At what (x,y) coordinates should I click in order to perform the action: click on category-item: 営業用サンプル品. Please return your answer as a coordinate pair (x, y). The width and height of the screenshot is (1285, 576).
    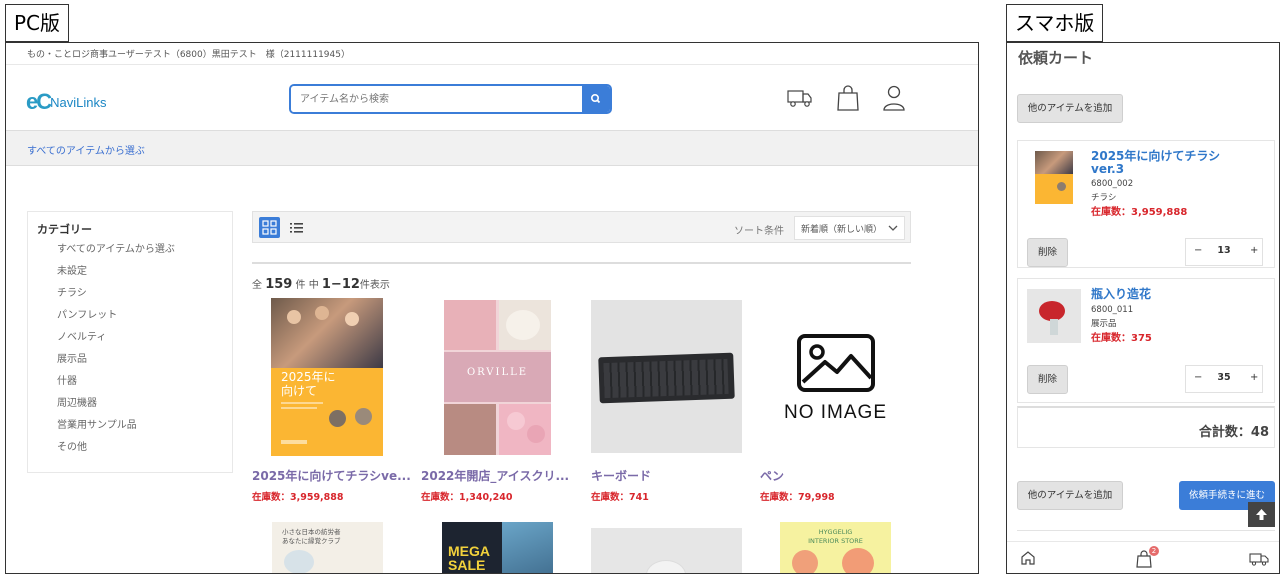
    Looking at the image, I should click on (116, 430).